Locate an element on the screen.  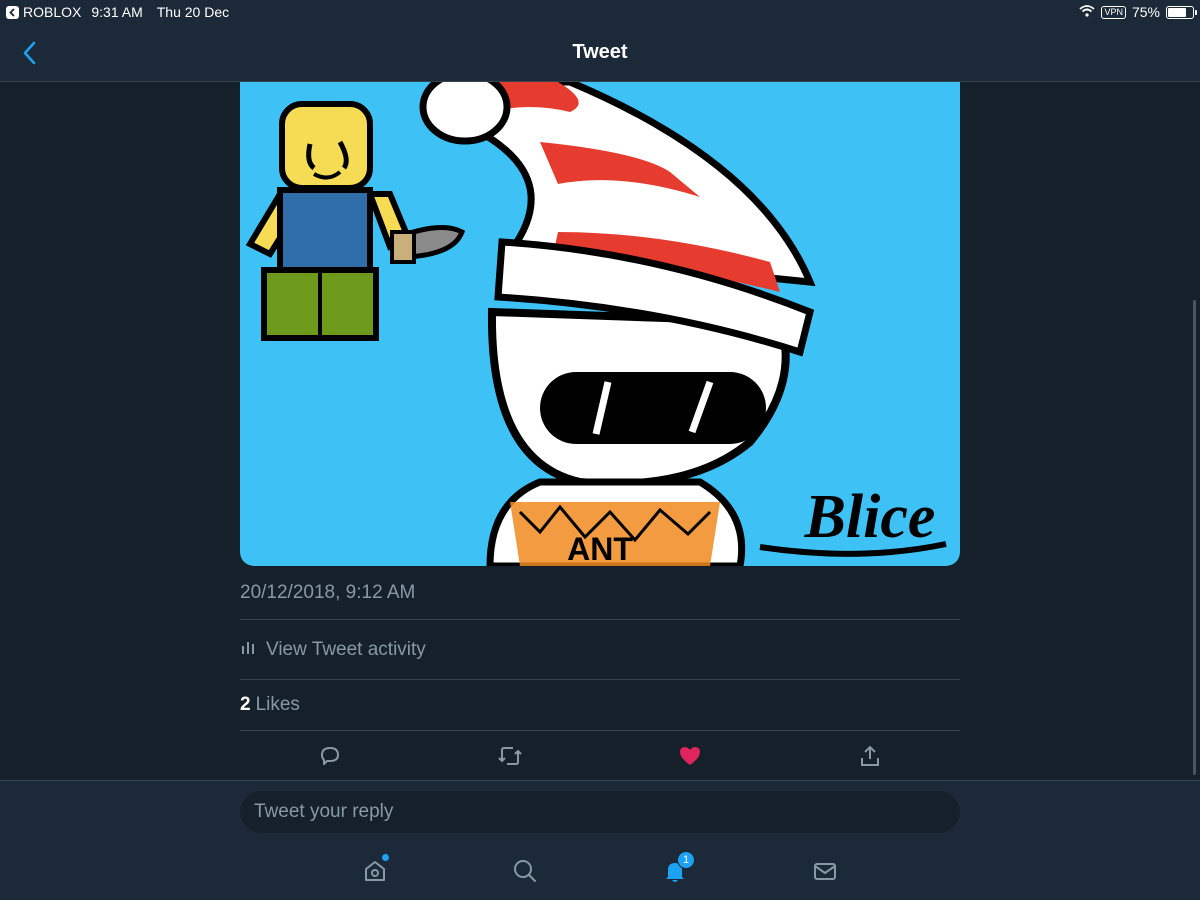
share-button is located at coordinates (870, 756).